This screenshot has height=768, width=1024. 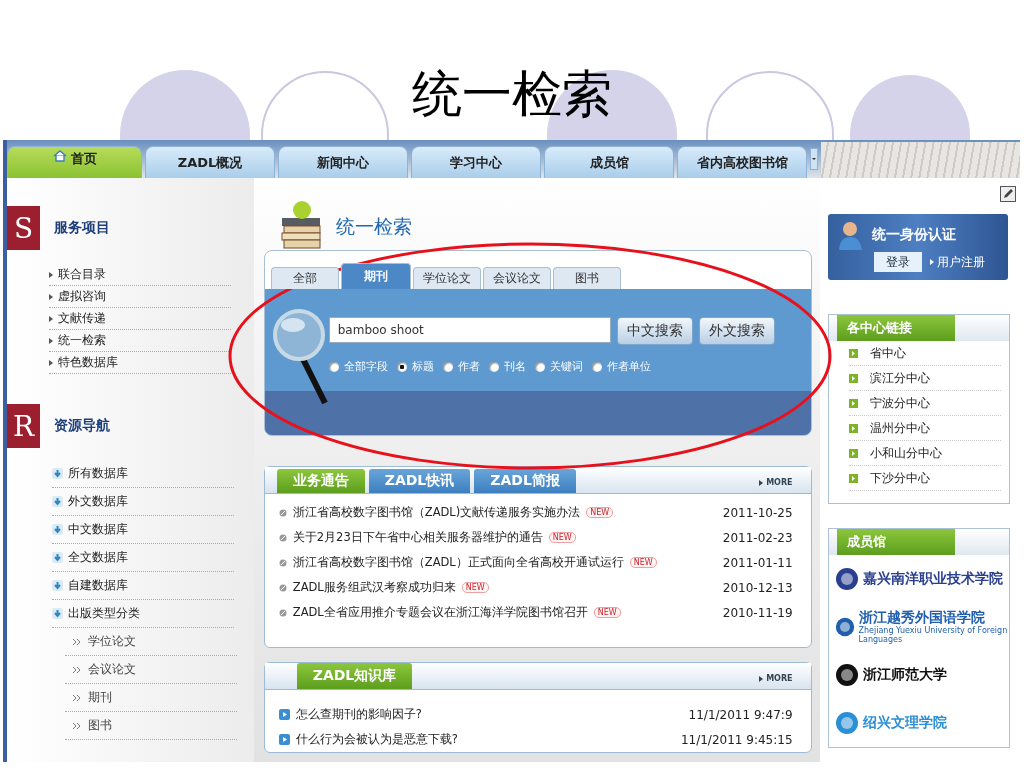 What do you see at coordinates (98, 557) in the screenshot?
I see `link-label: 全文数据库` at bounding box center [98, 557].